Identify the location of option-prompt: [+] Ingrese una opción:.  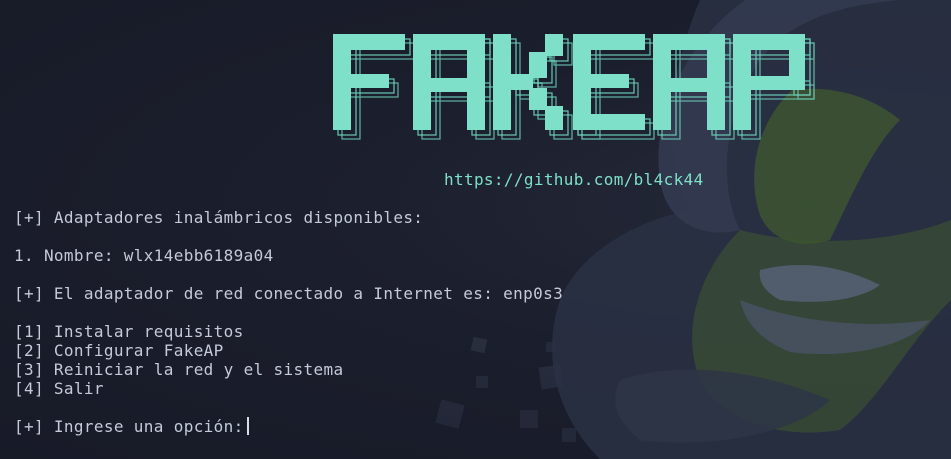
(131, 426).